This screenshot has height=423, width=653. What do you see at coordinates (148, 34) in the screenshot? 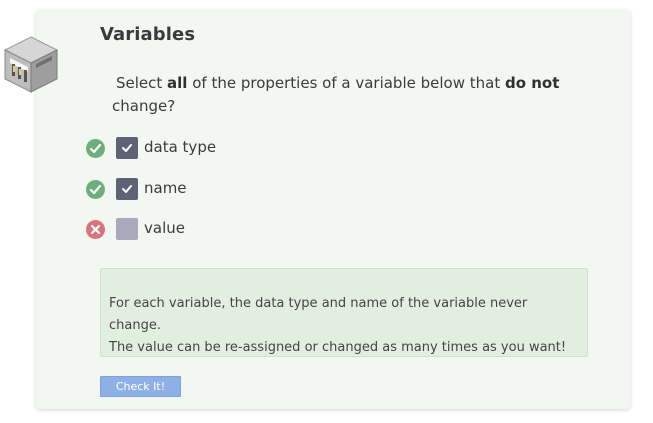
I see `page-title: Variables` at bounding box center [148, 34].